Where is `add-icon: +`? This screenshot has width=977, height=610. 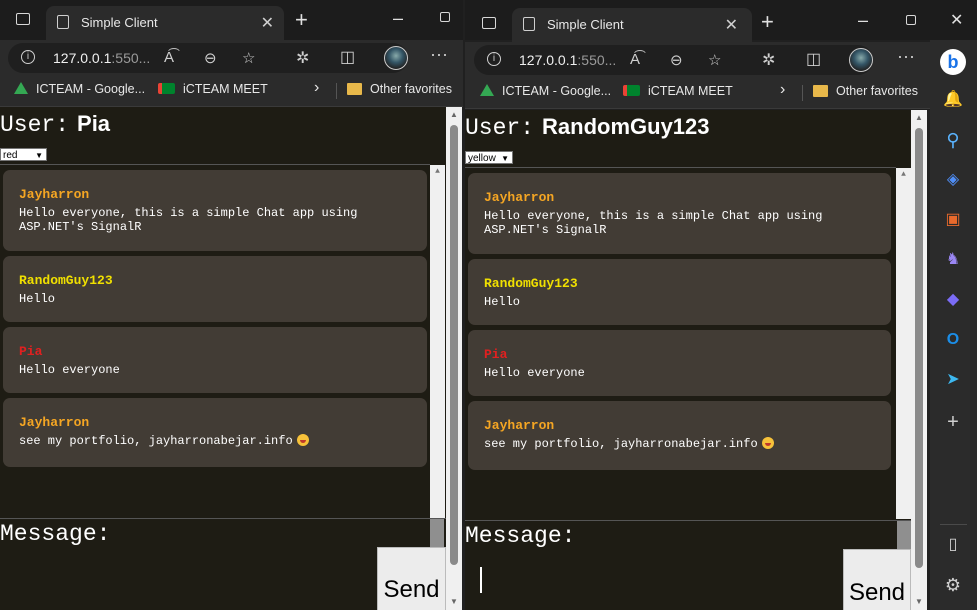 add-icon: + is located at coordinates (953, 422).